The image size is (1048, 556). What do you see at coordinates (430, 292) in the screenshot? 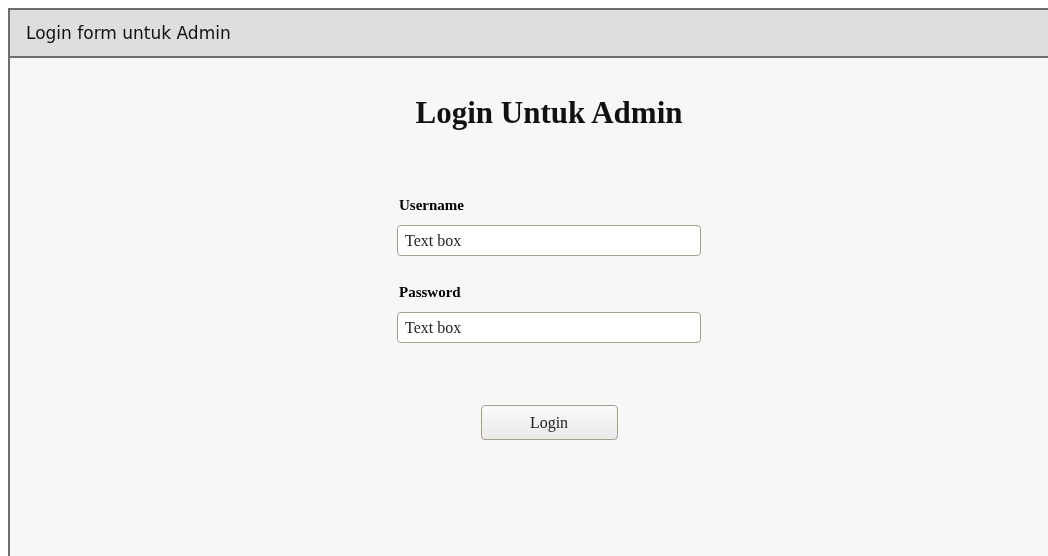
I see `field-label: Password` at bounding box center [430, 292].